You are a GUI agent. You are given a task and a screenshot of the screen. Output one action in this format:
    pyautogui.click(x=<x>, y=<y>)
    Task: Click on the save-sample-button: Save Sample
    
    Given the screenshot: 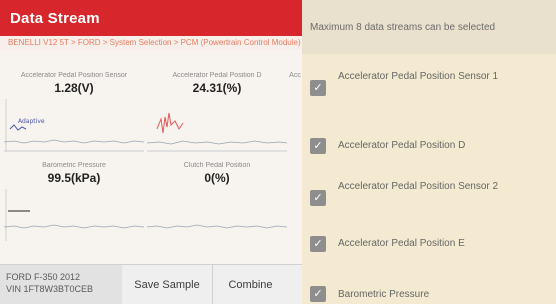 What is the action you would take?
    pyautogui.click(x=167, y=284)
    